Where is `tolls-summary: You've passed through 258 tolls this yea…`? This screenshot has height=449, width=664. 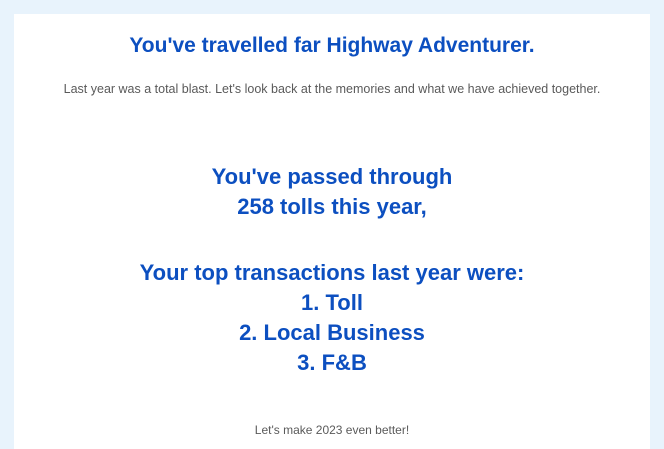 tolls-summary: You've passed through 258 tolls this yea… is located at coordinates (332, 192).